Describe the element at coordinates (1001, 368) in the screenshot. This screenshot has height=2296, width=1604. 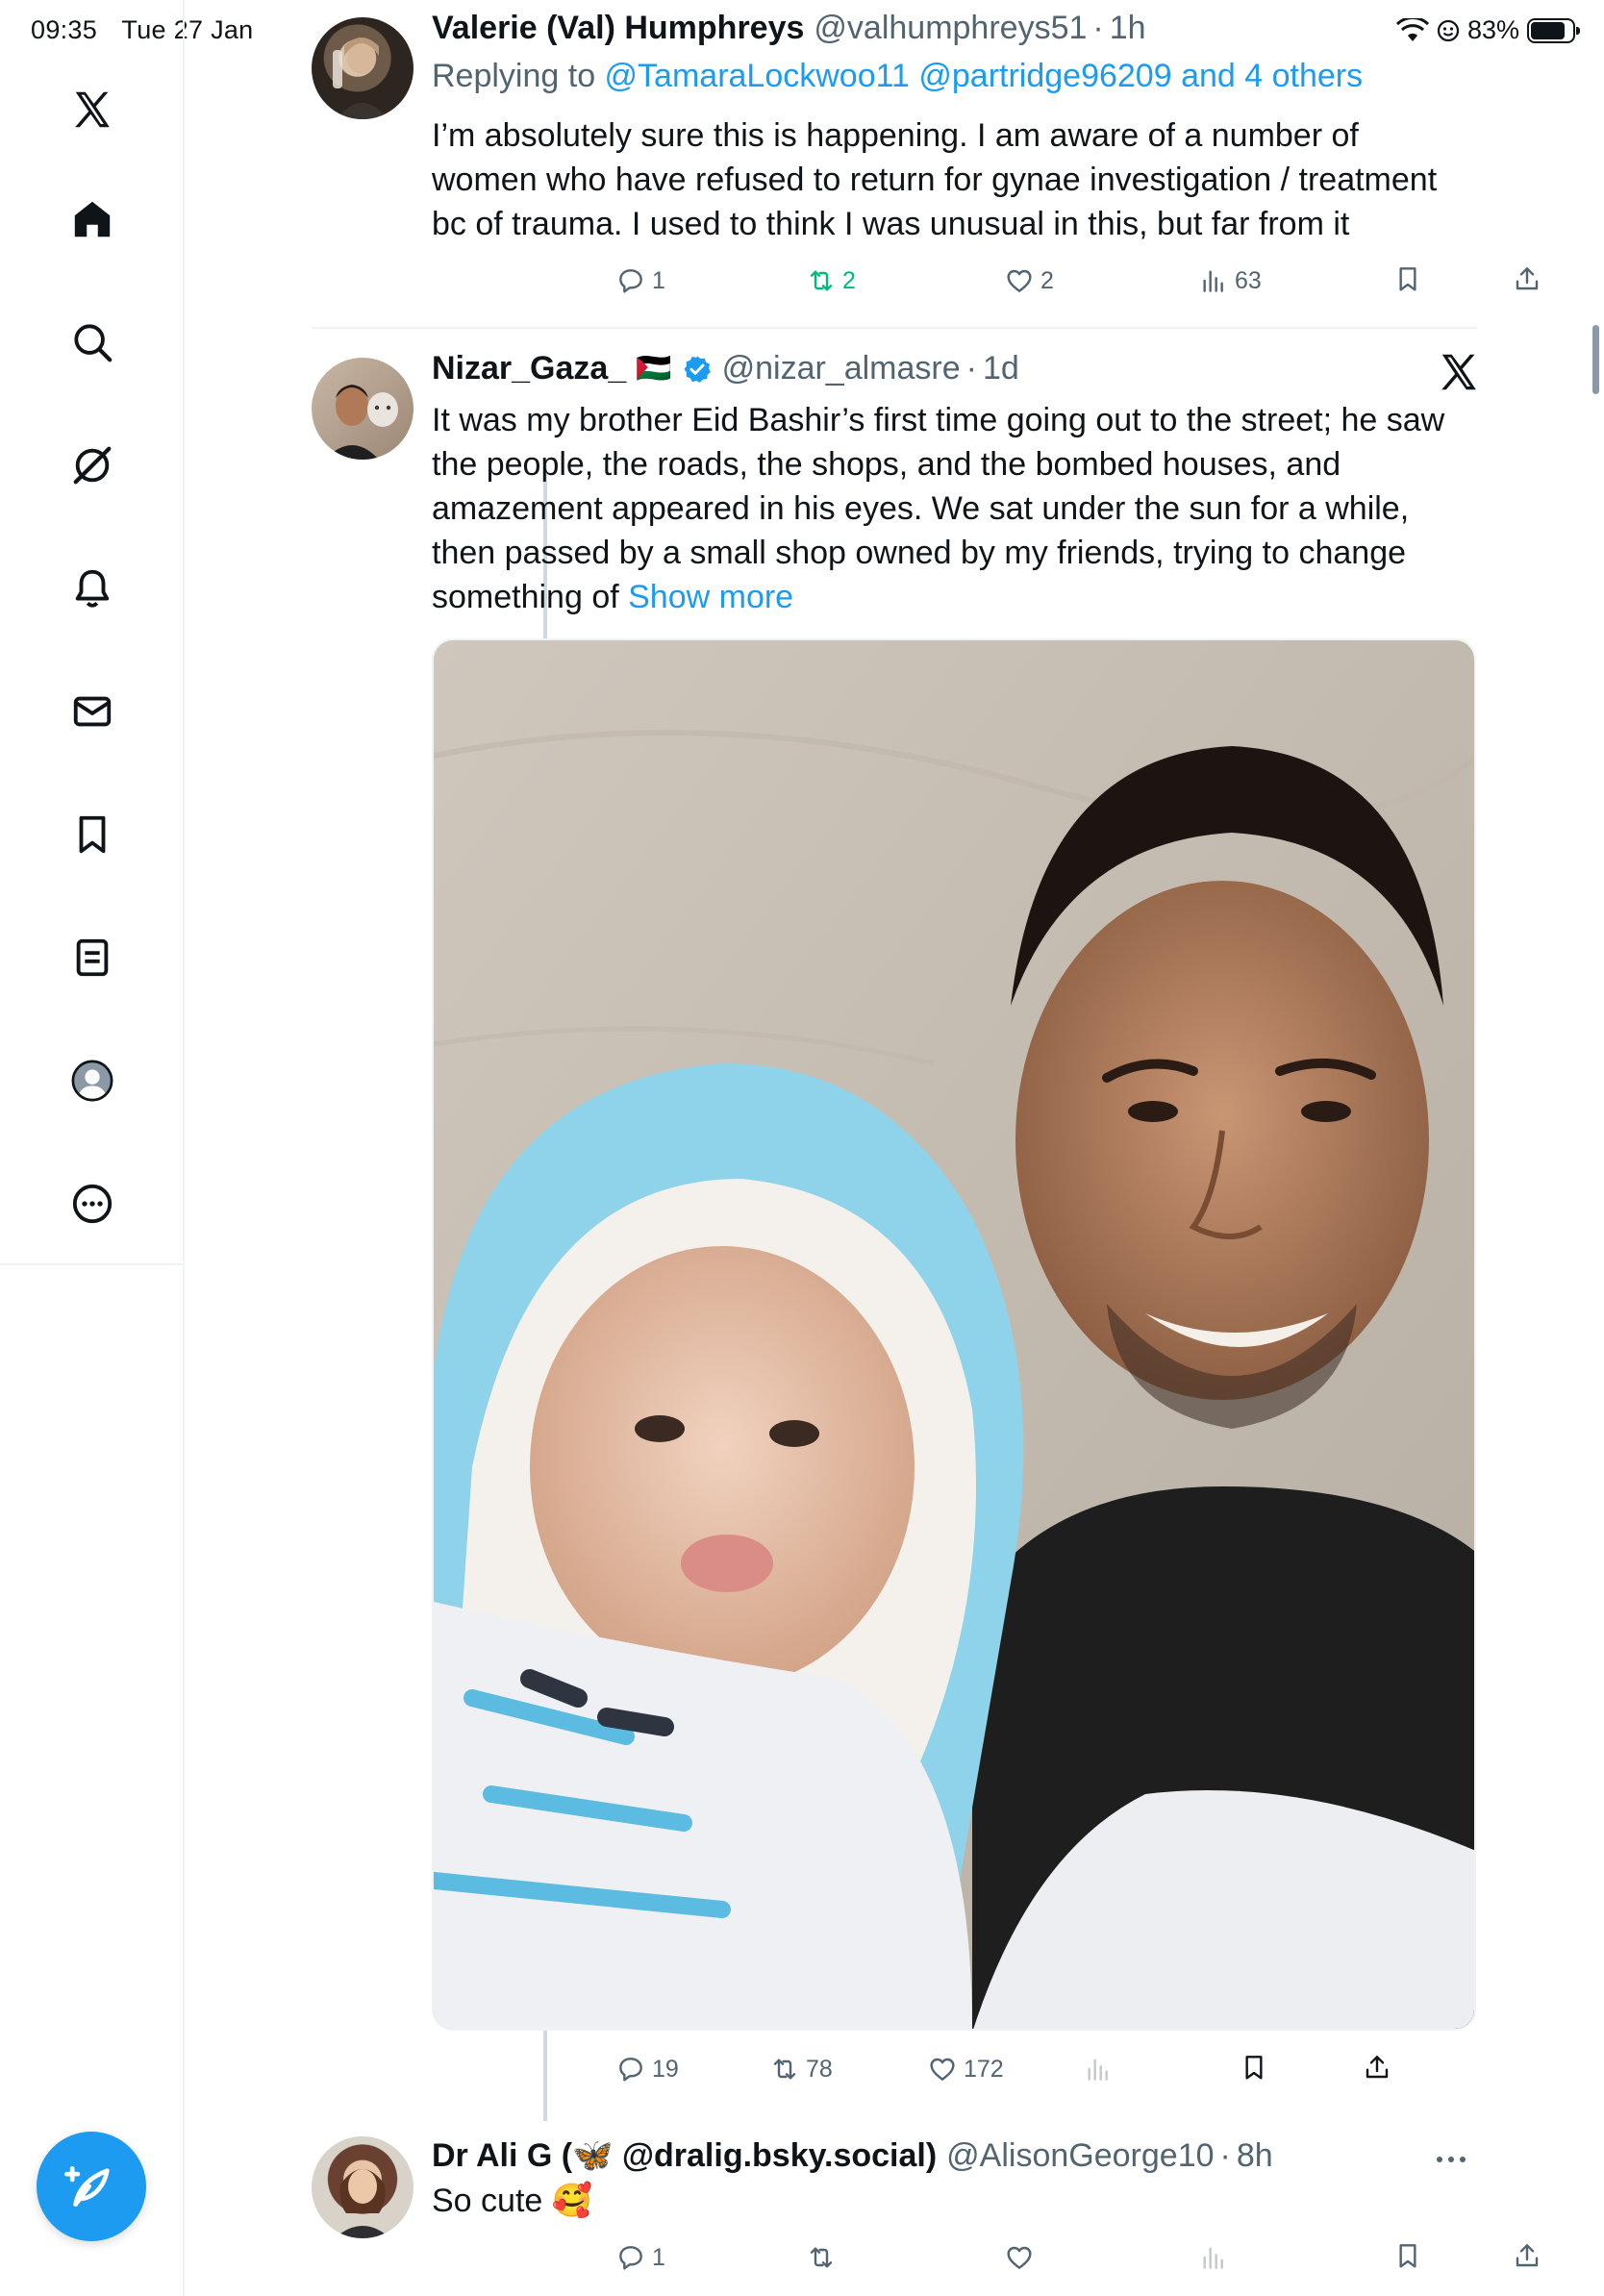
I see `timestamp: 1d` at that location.